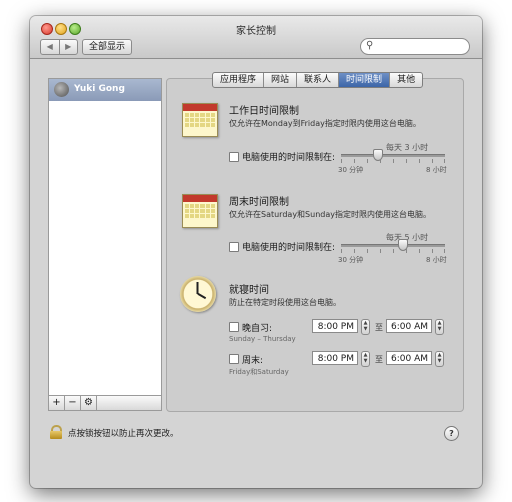 The width and height of the screenshot is (512, 502). I want to click on action-menu-button: ⚙, so click(89, 403).